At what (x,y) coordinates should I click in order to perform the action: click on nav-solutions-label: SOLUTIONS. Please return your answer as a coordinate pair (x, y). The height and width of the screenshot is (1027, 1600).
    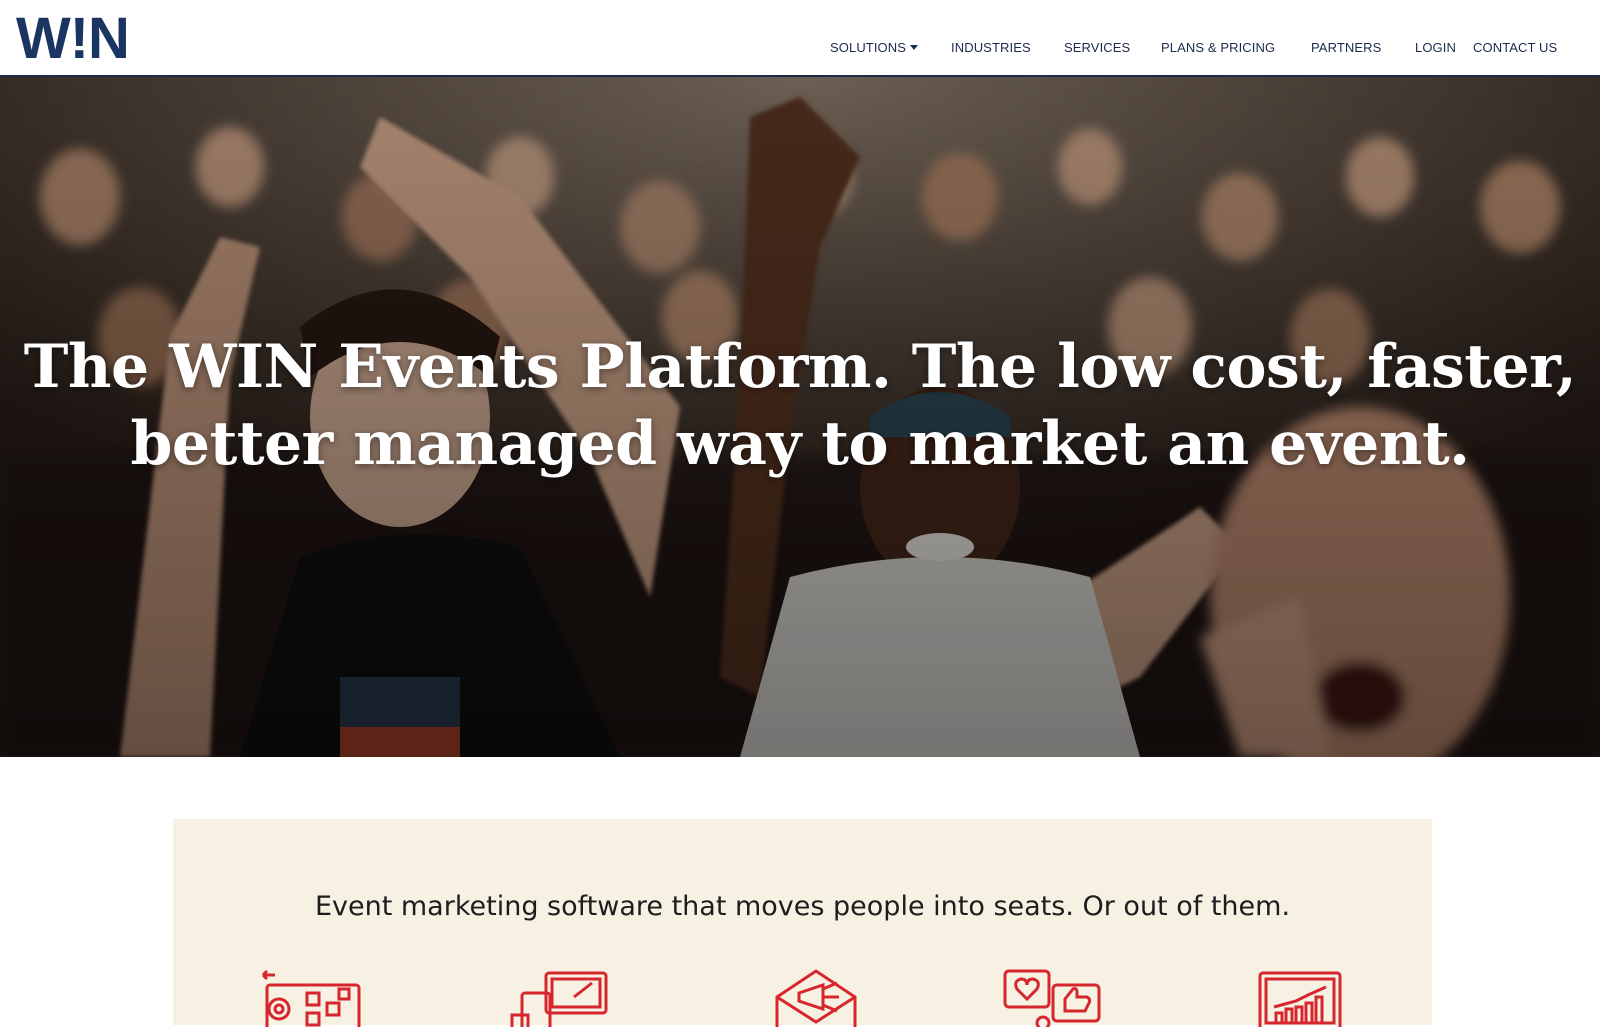
    Looking at the image, I should click on (868, 47).